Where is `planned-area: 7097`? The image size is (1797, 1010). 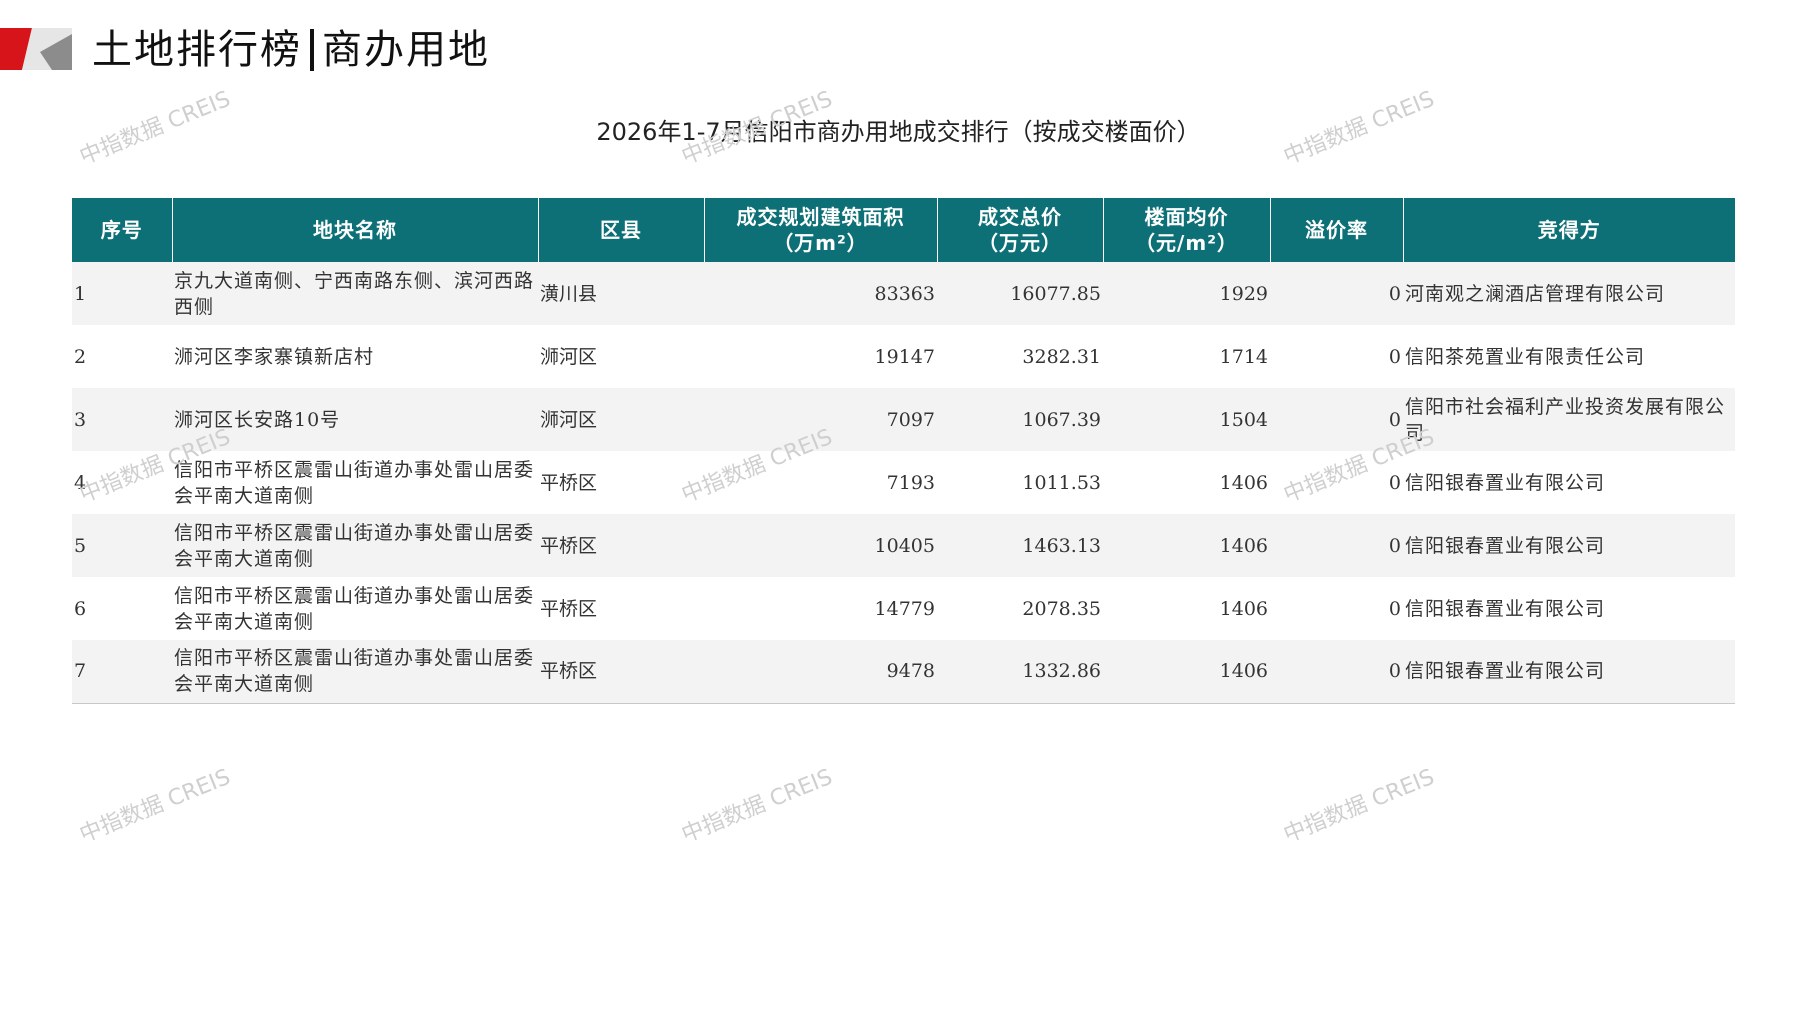
planned-area: 7097 is located at coordinates (820, 419).